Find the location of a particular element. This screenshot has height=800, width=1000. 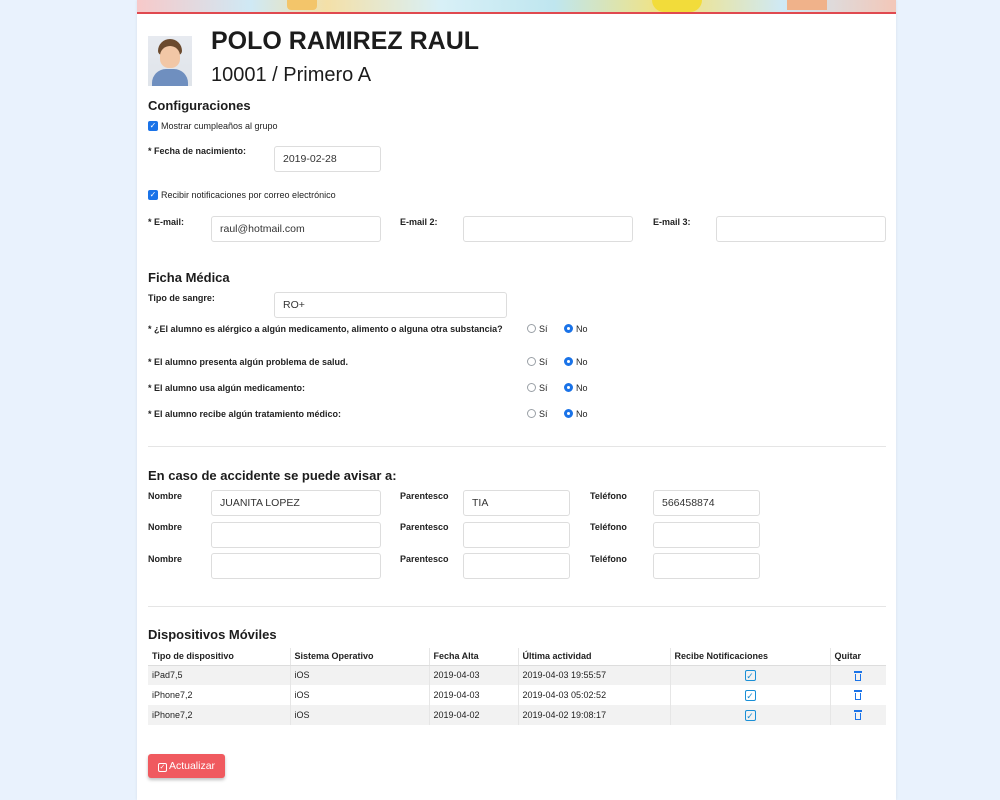

config-section-title: Configuraciones is located at coordinates (199, 105).